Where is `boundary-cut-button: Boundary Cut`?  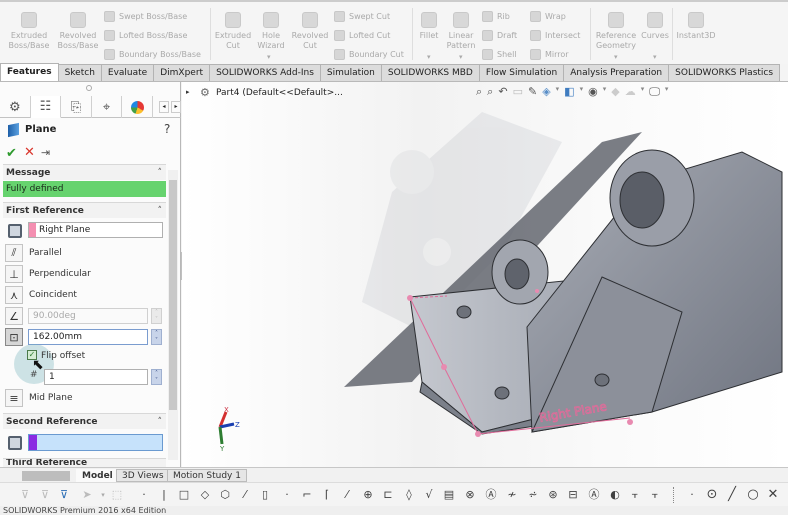 boundary-cut-button: Boundary Cut is located at coordinates (369, 54).